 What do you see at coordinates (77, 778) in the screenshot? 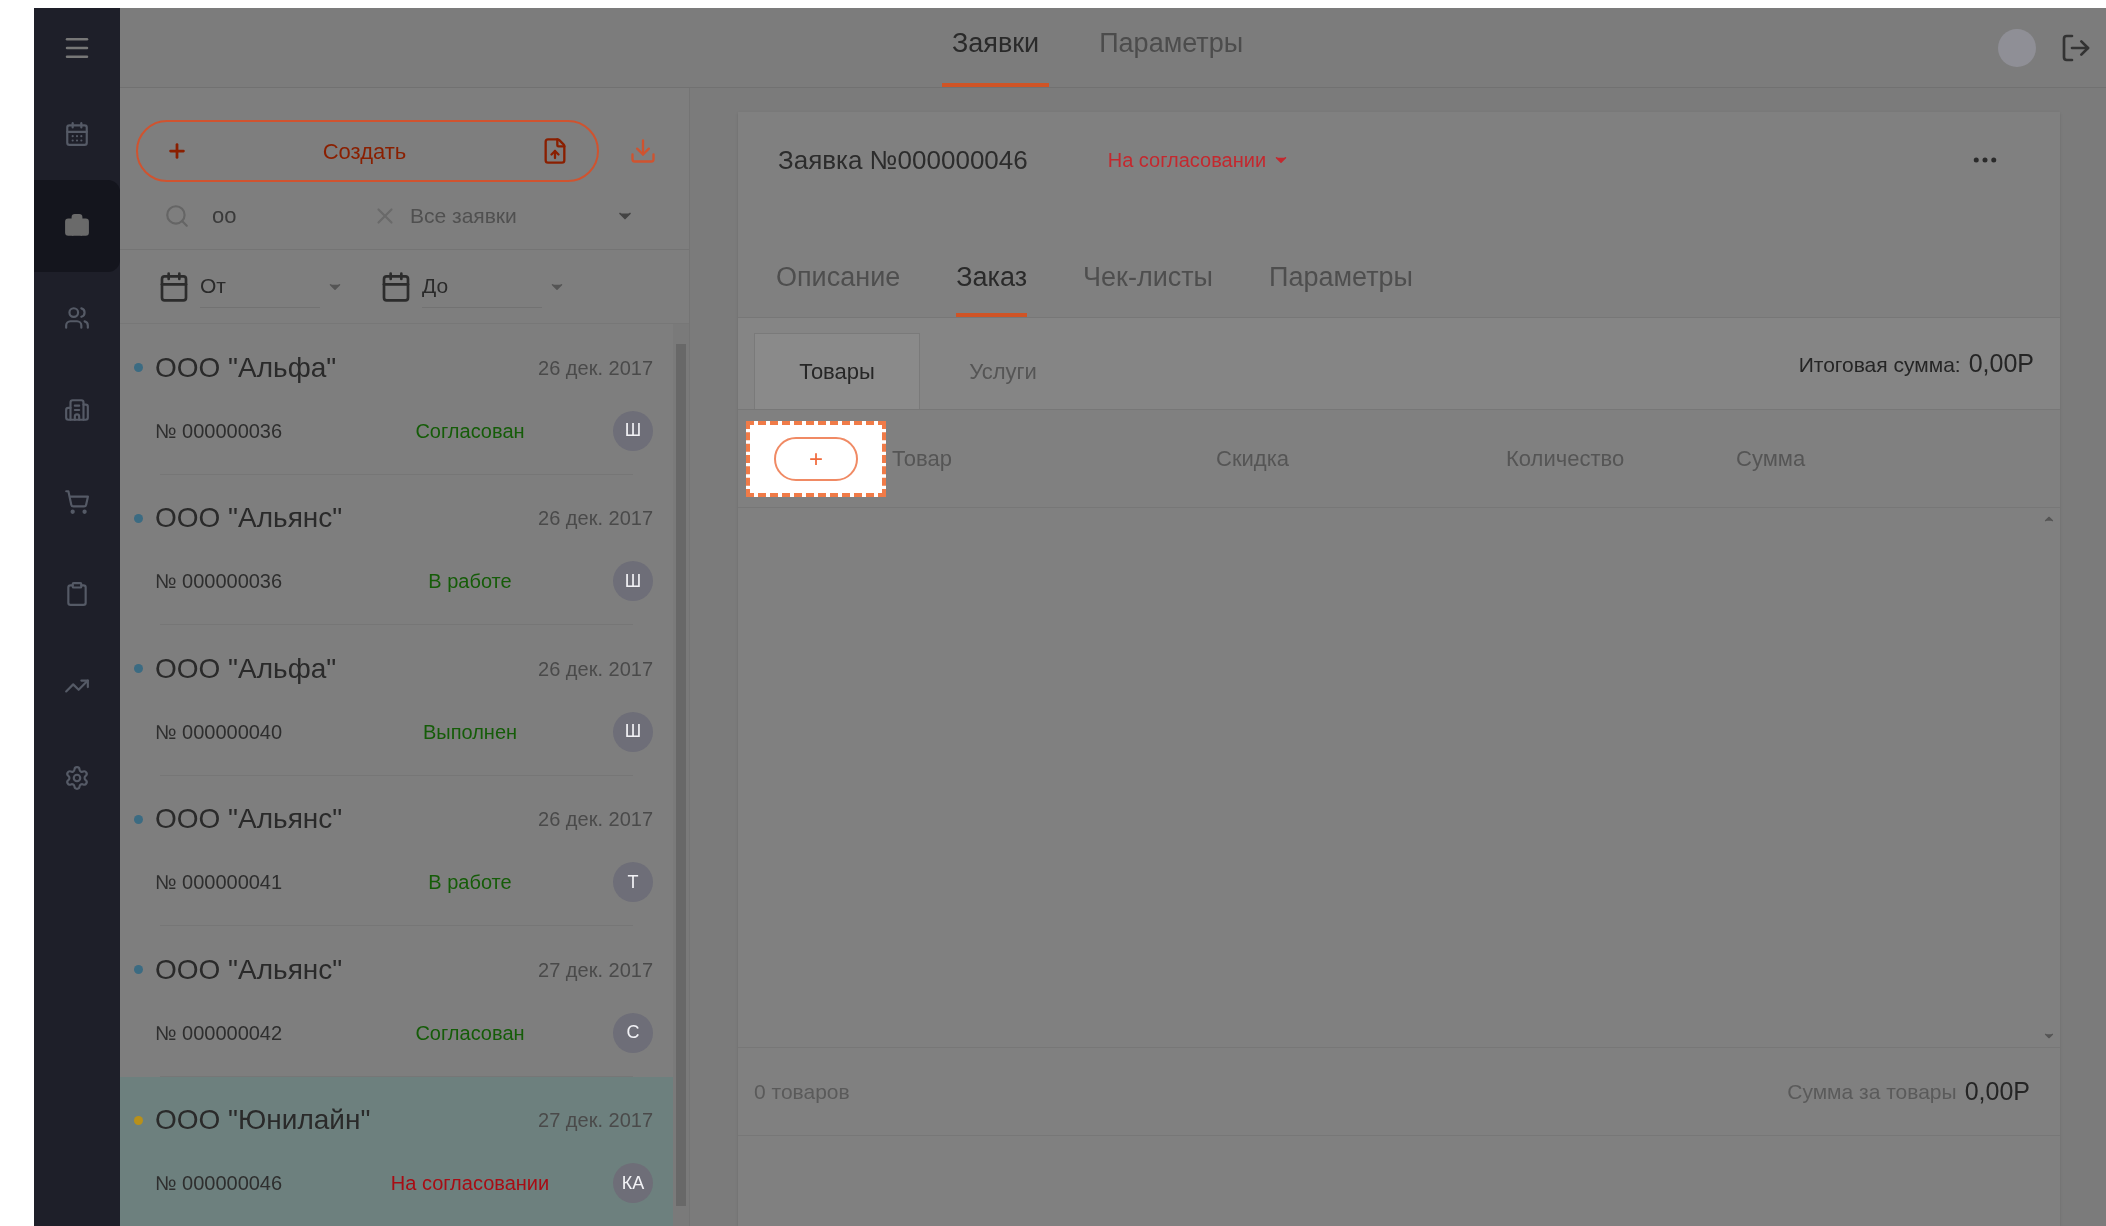
I see `settings-icon` at bounding box center [77, 778].